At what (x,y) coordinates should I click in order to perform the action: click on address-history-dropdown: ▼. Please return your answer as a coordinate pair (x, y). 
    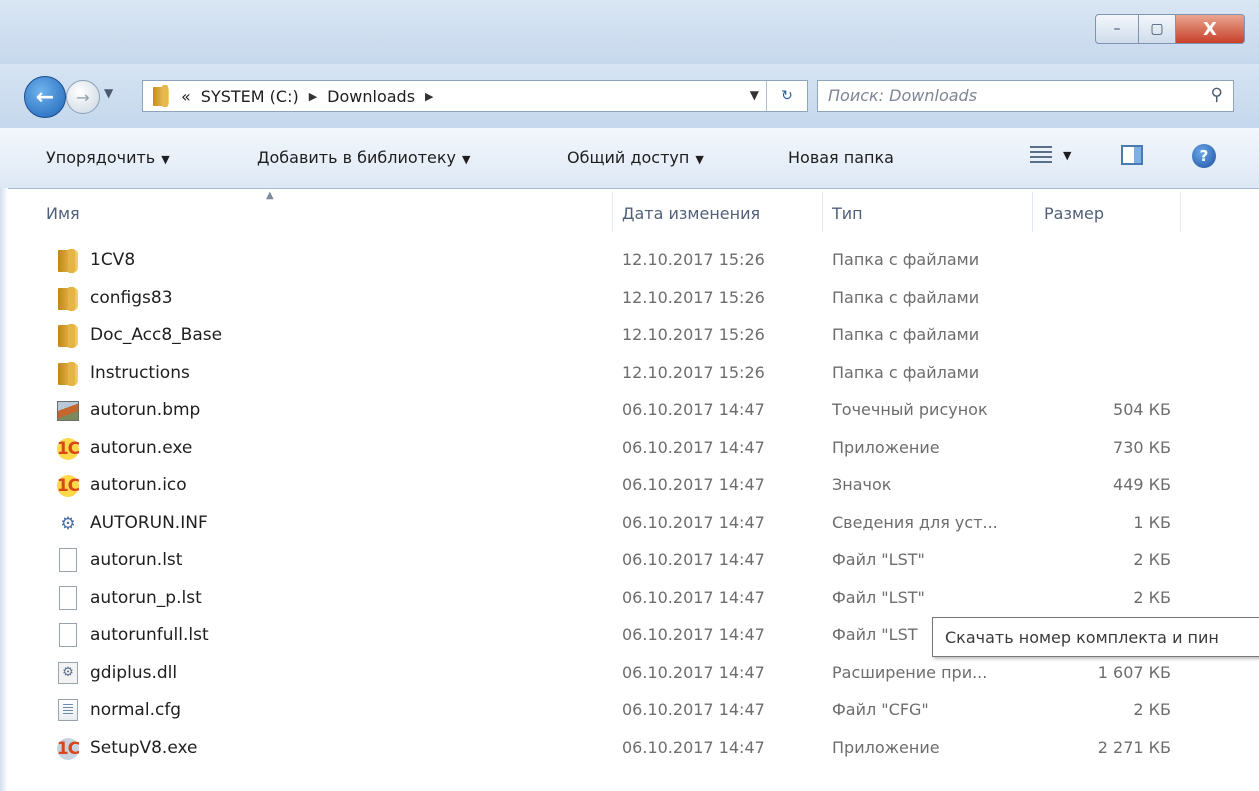
    Looking at the image, I should click on (754, 95).